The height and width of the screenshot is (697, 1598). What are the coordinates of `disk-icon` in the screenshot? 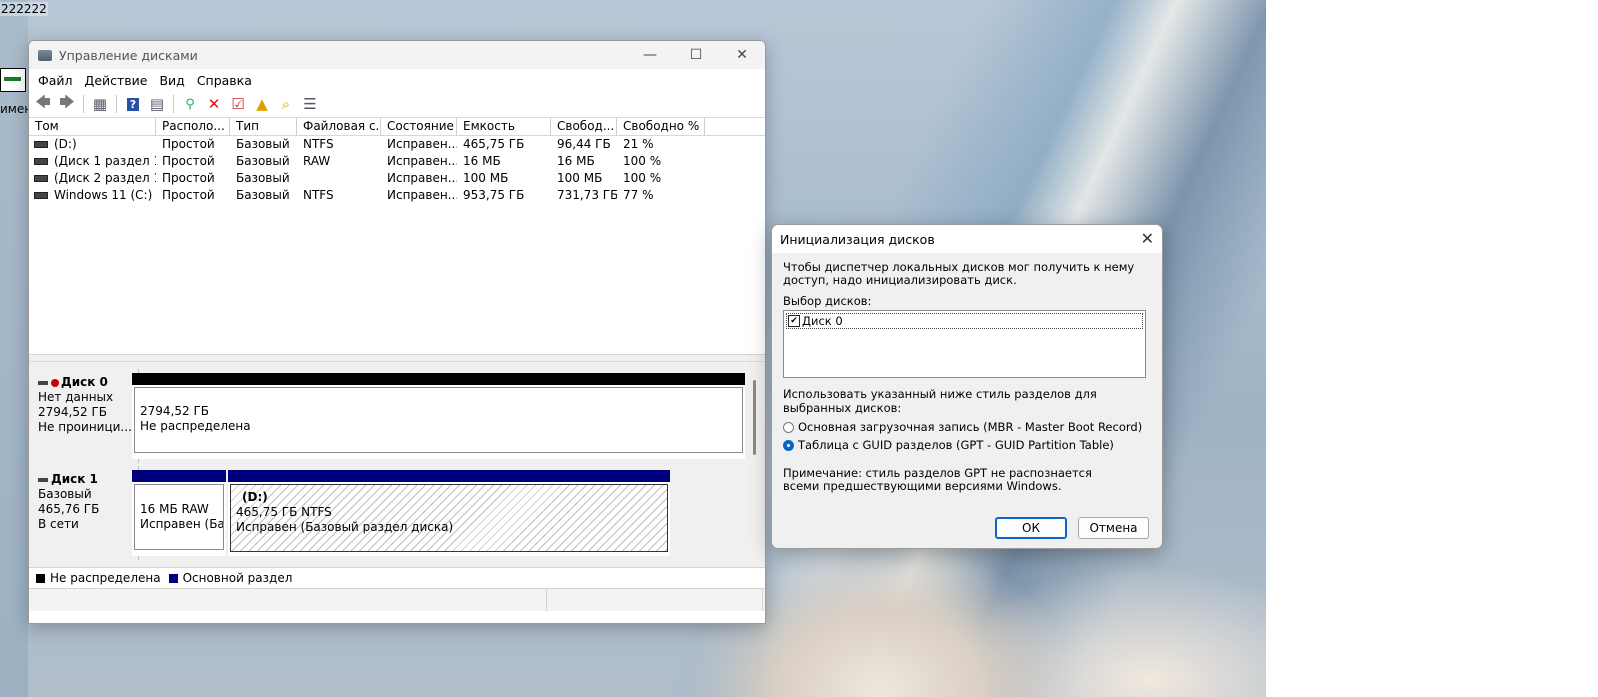 It's located at (43, 479).